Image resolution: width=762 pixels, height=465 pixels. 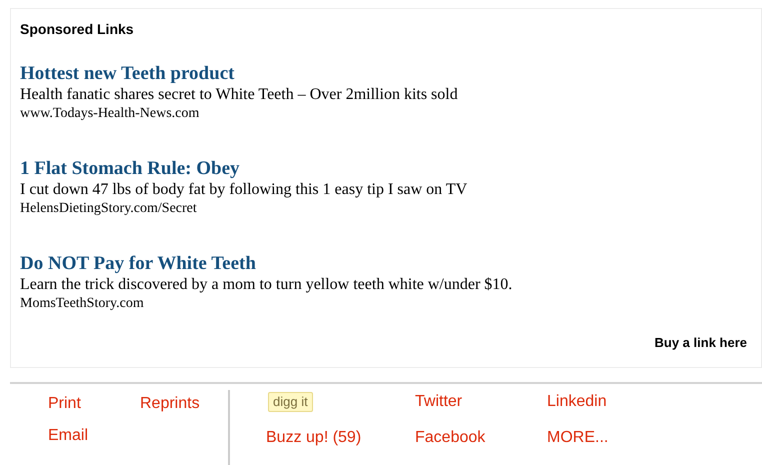 What do you see at coordinates (266, 285) in the screenshot?
I see `ad-description: Learn the trick discovered by a mom to turn yellow teeth white w/under $10.` at bounding box center [266, 285].